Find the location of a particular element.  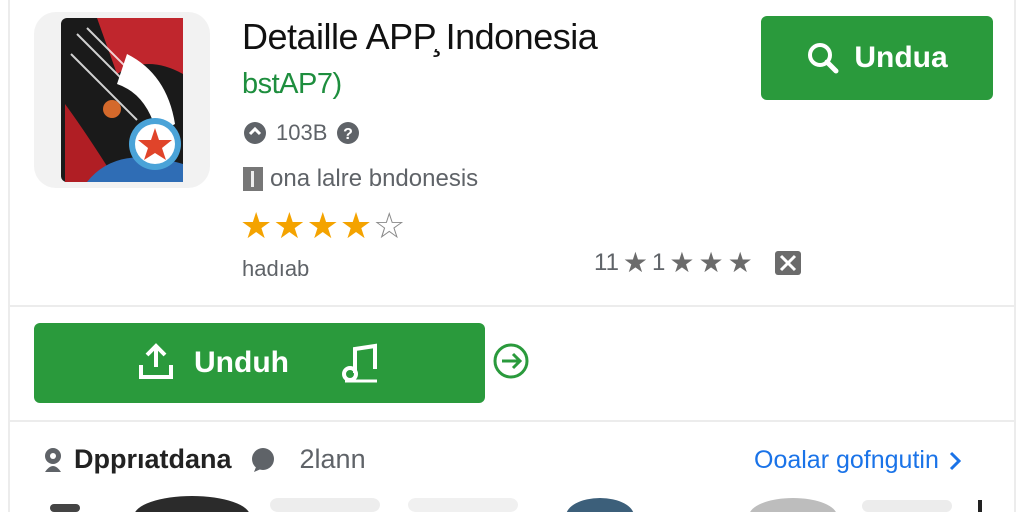

rating-counts: 11 ★ 1 ★ ★ ★ is located at coordinates (698, 262).